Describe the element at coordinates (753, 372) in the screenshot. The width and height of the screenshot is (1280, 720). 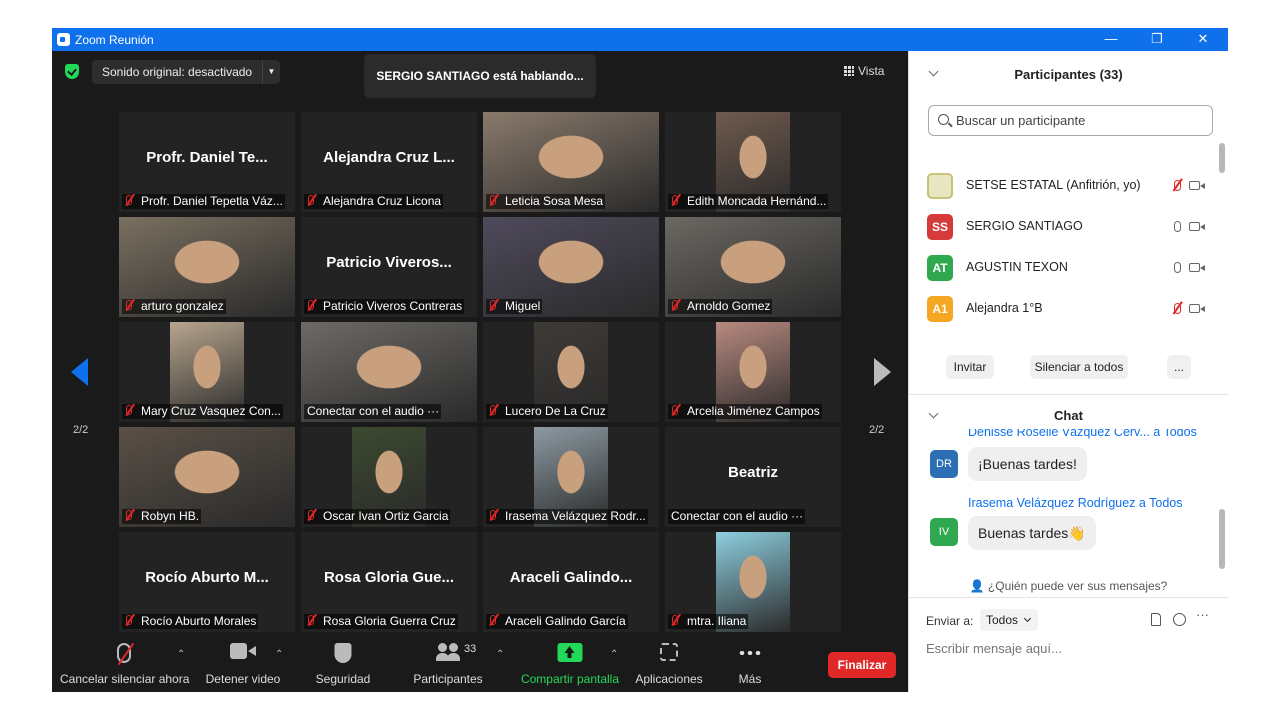
I see `video-tile: Arcelia Jiménez Campos` at that location.